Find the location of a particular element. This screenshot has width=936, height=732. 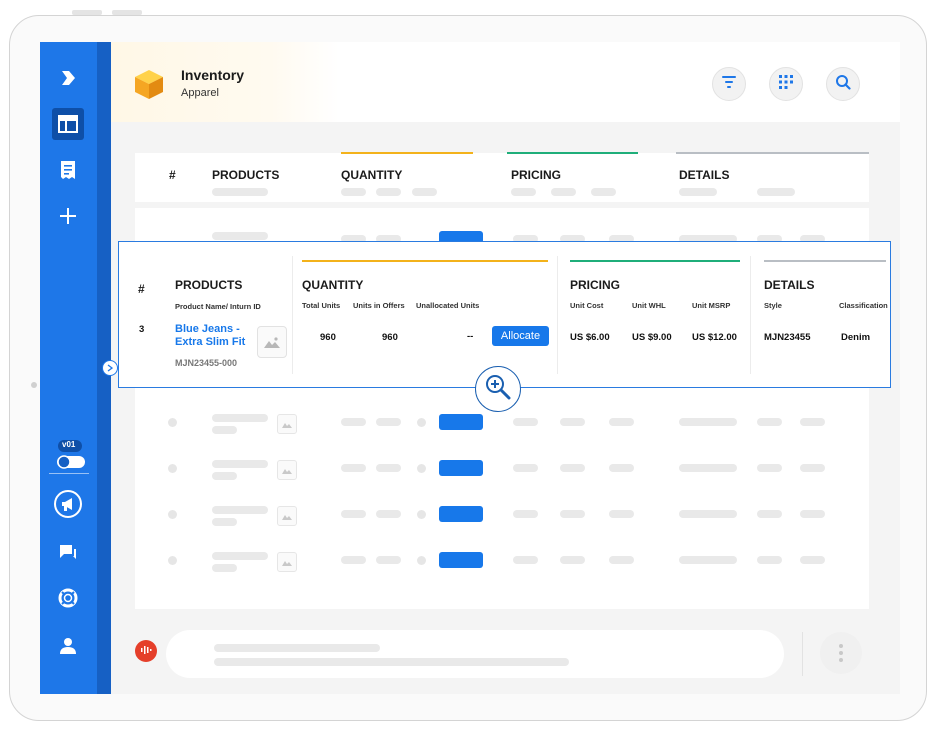

subheader-unit-cost: Unit Cost is located at coordinates (587, 305).